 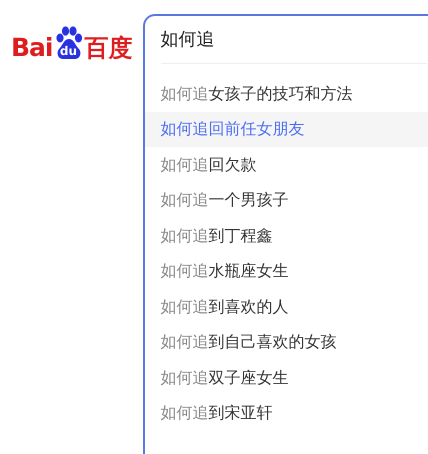 I want to click on suggestion-item: 如何追到宋亚轩, so click(x=286, y=413).